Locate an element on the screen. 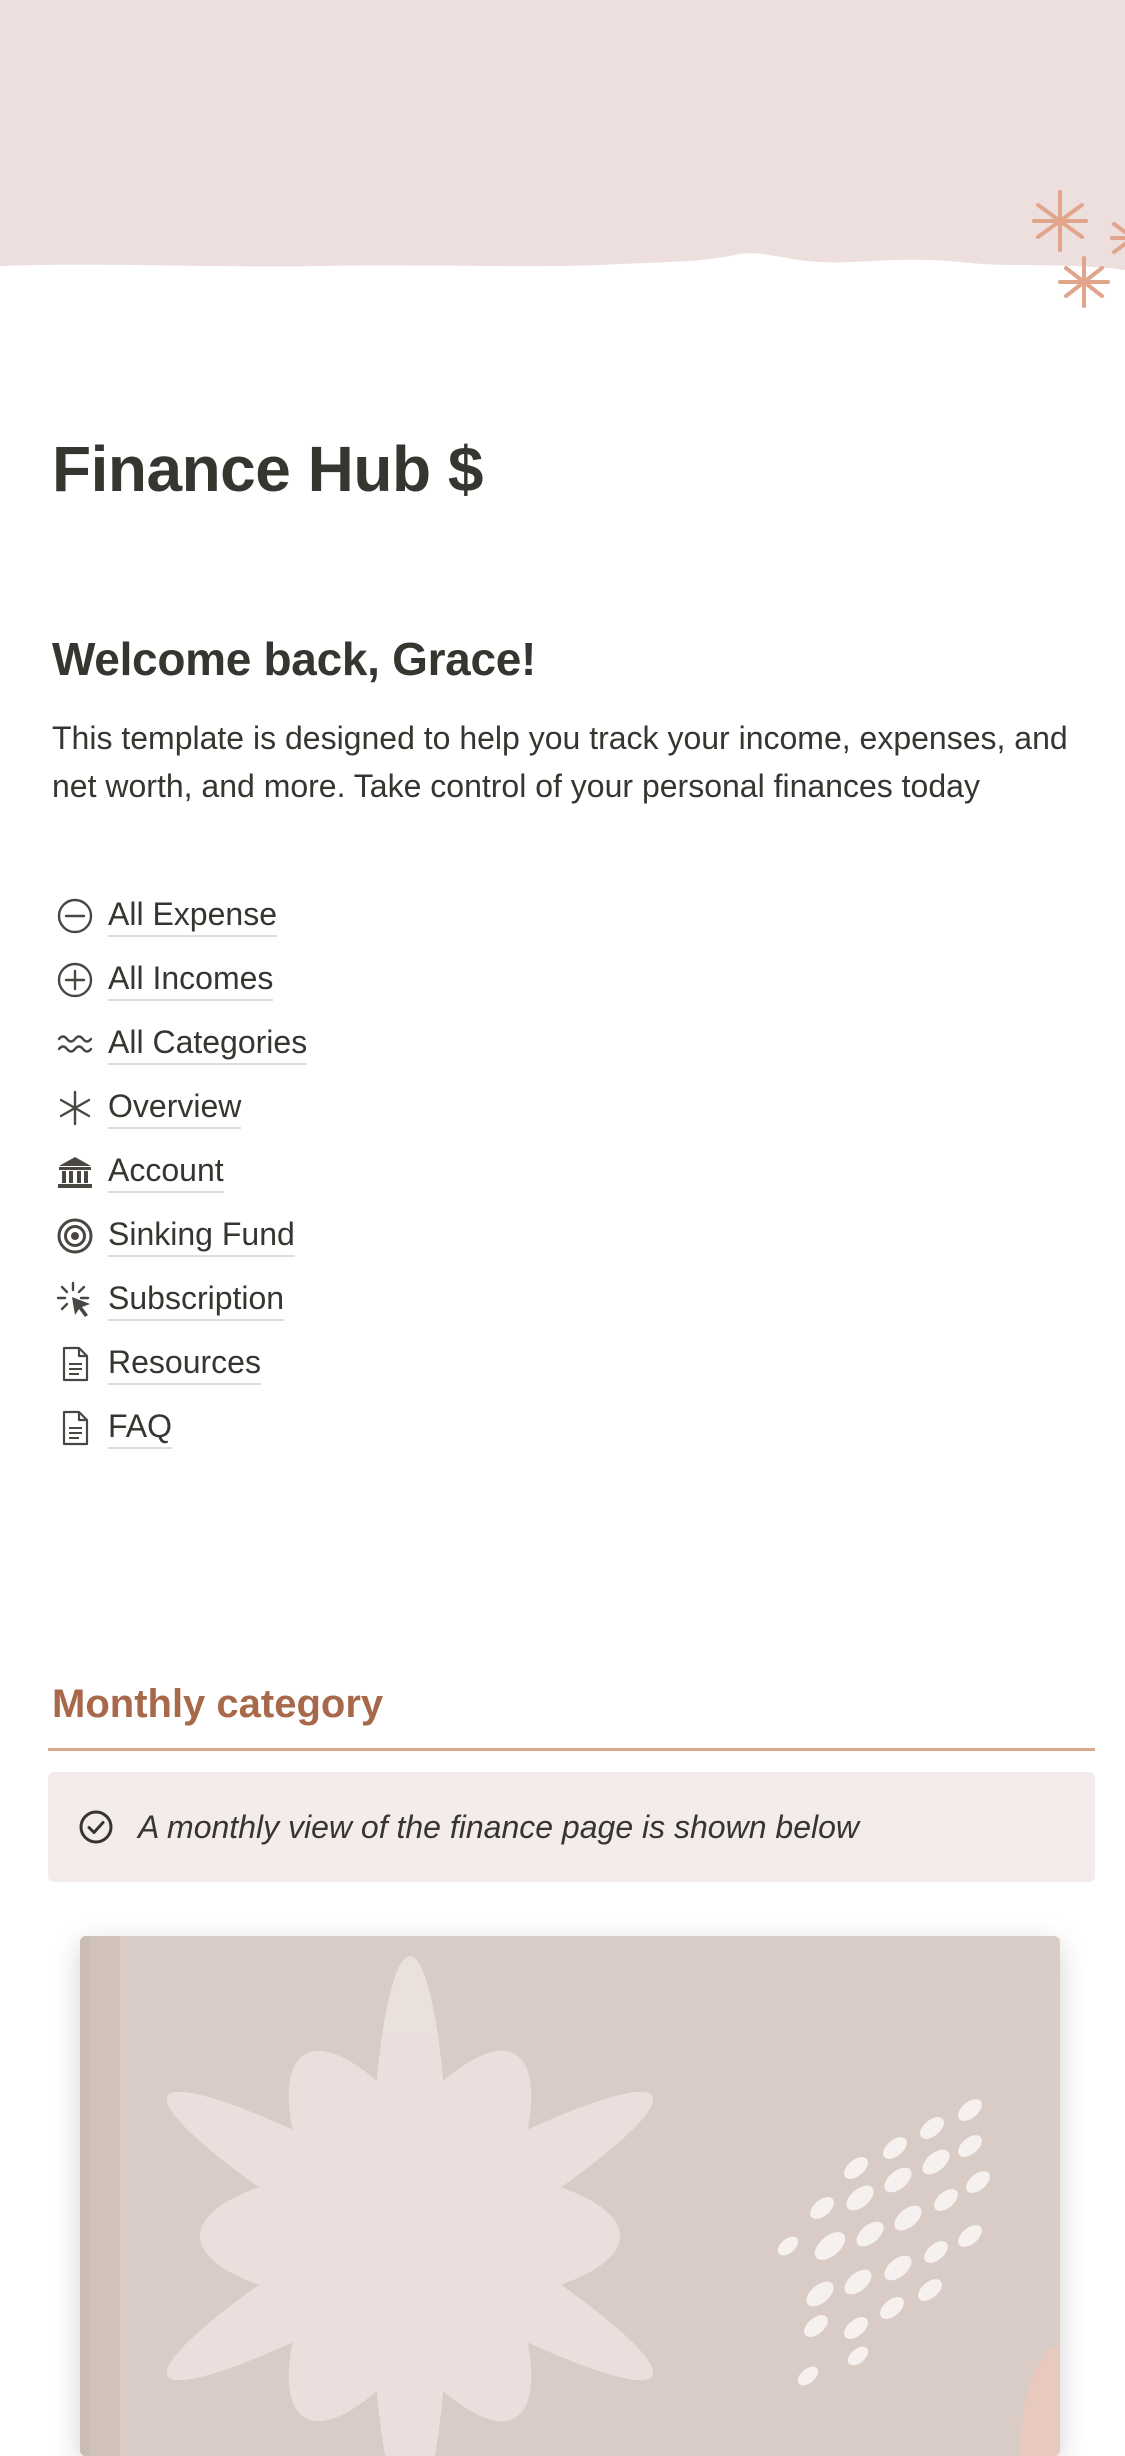 This screenshot has width=1125, height=2456. cover-banner is located at coordinates (562, 160).